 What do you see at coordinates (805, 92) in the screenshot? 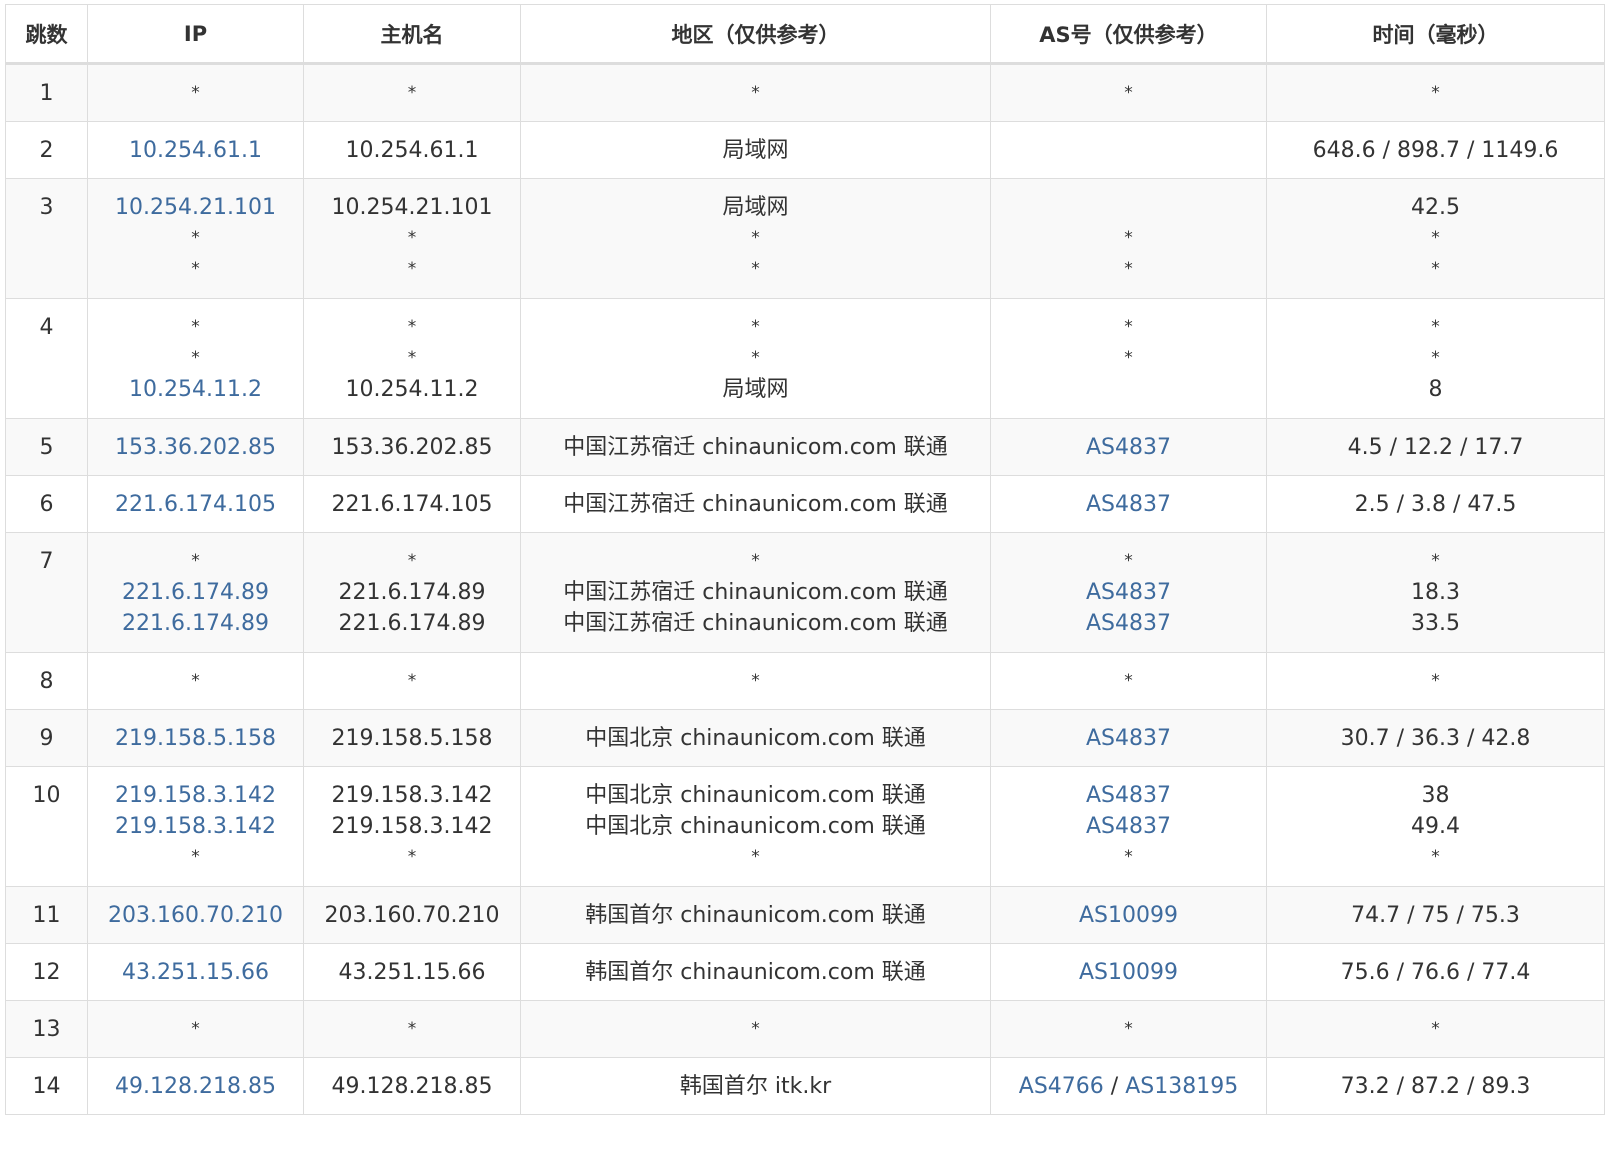
I see `table-row: 1 * * * * *` at bounding box center [805, 92].